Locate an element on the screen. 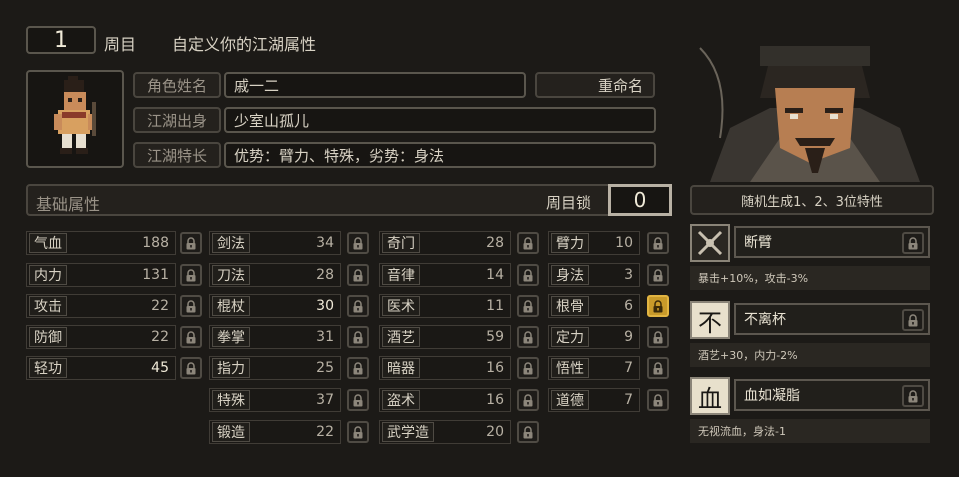 This screenshot has height=477, width=959. trait-glyph: 不 is located at coordinates (710, 322).